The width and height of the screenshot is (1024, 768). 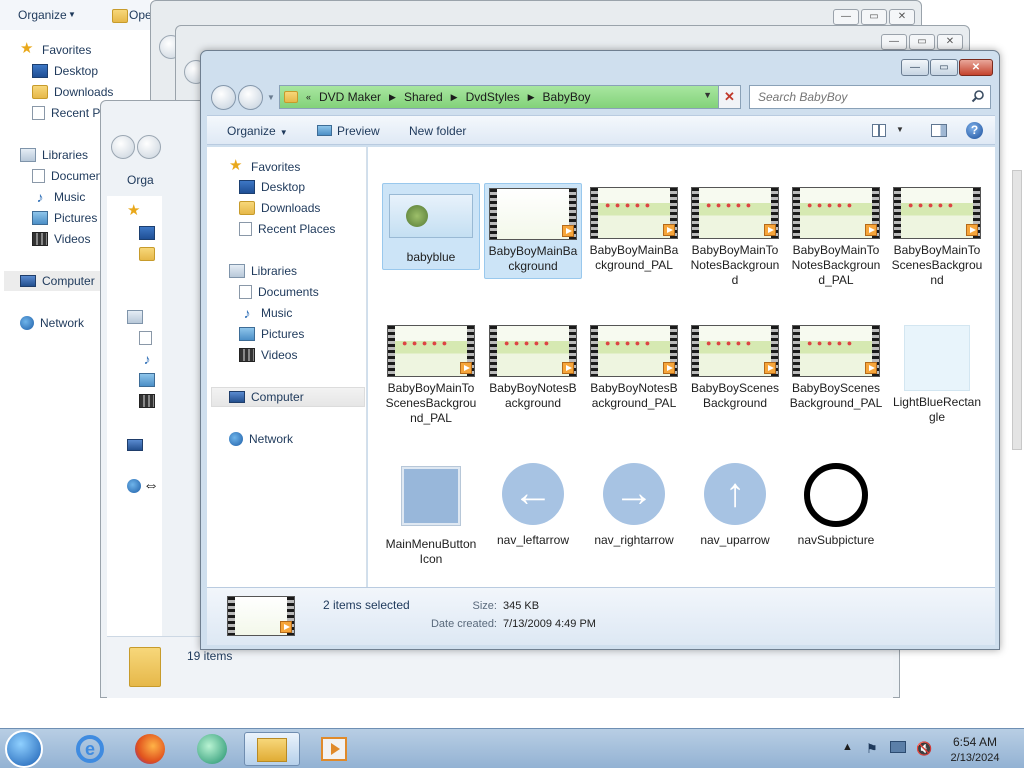 I want to click on volume-muted-icon: 🔇, so click(x=924, y=748).